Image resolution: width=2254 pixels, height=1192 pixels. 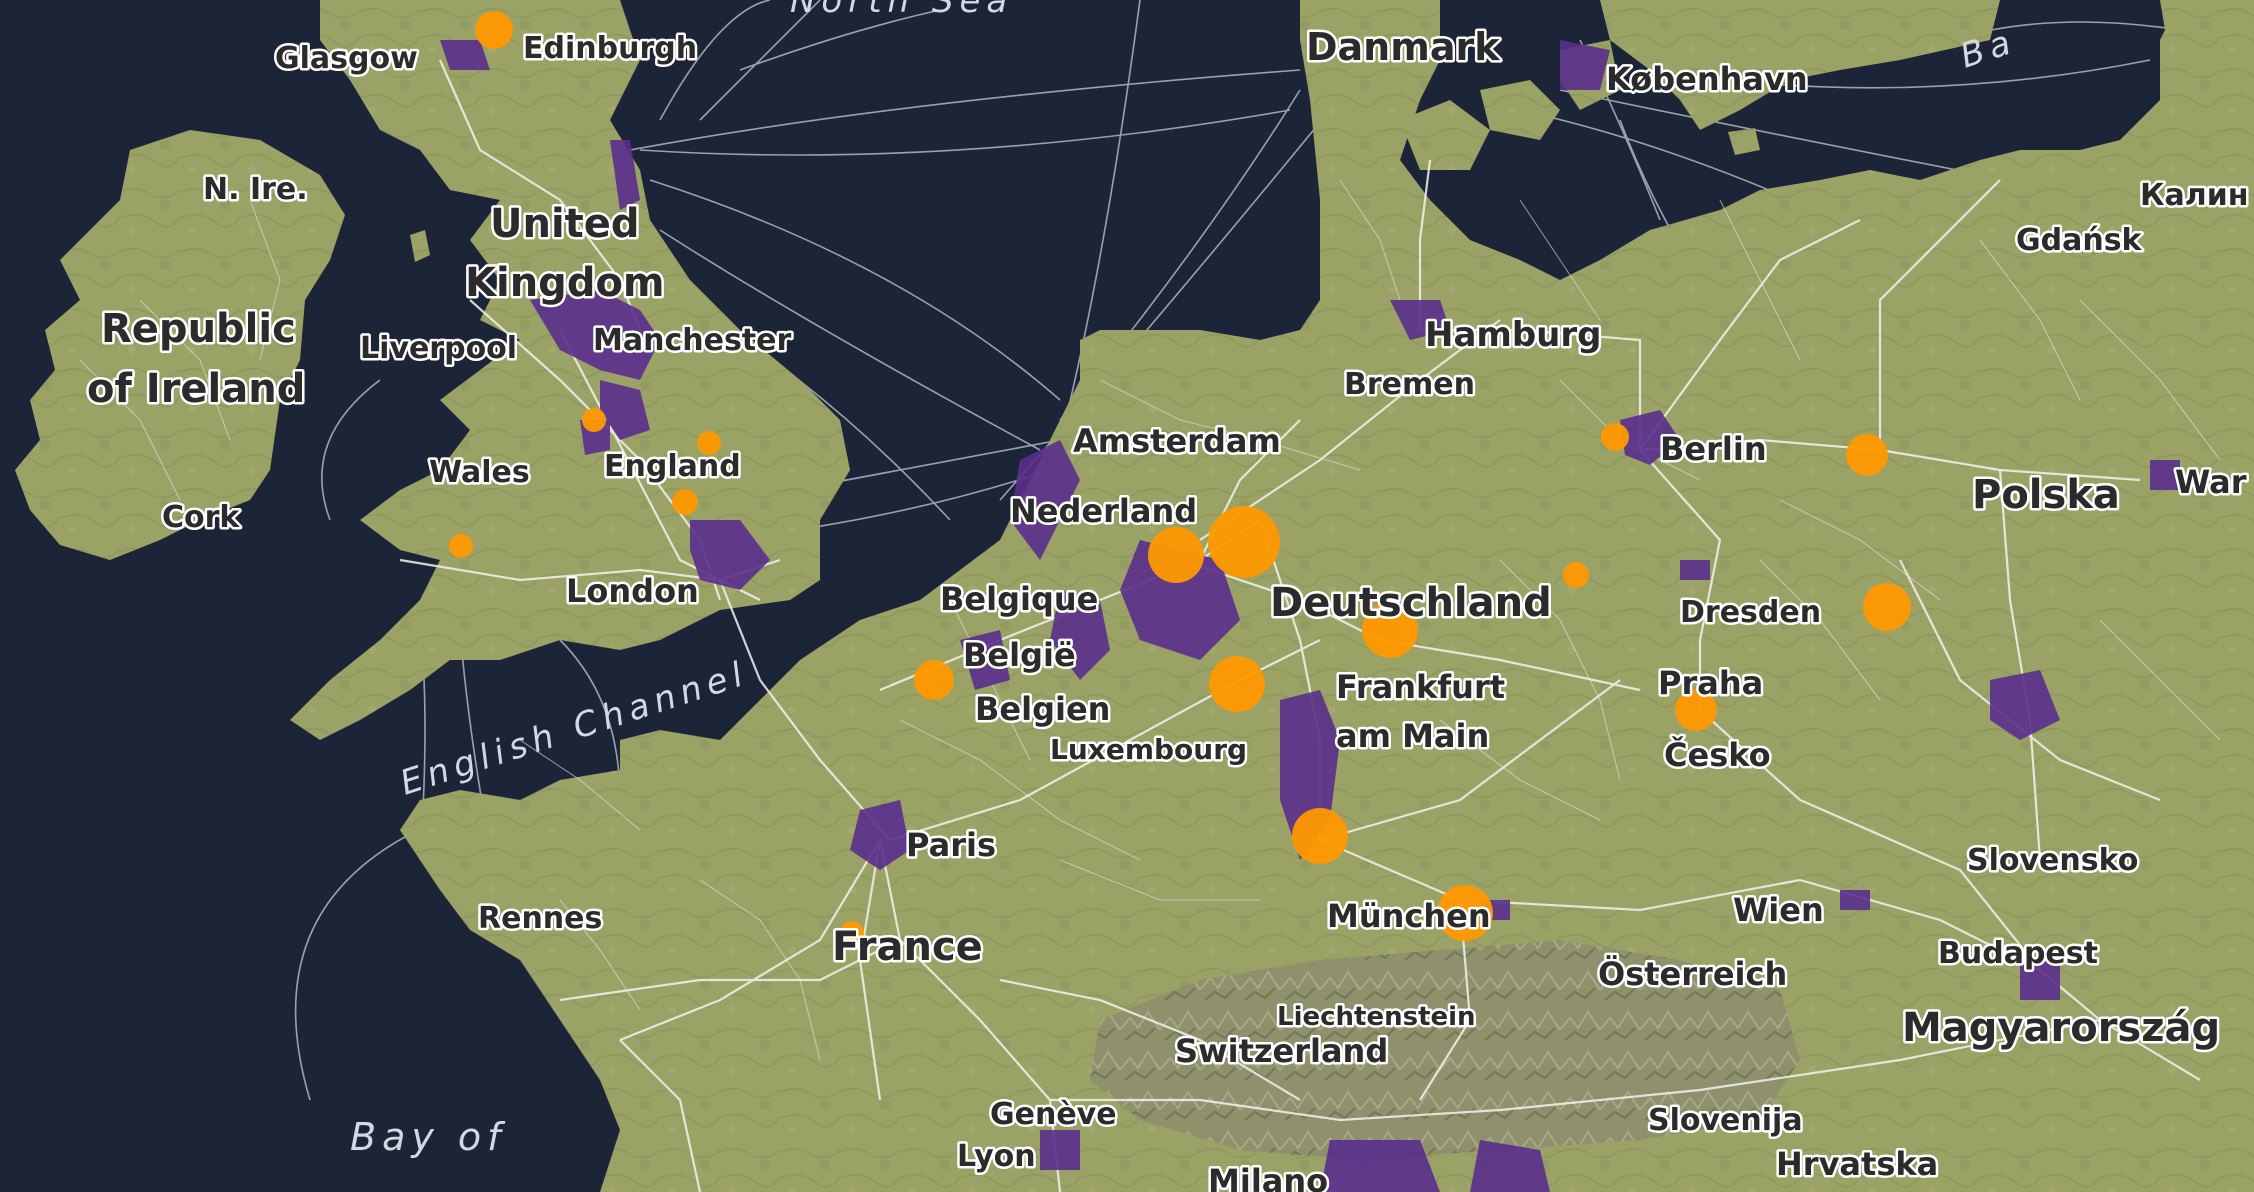 What do you see at coordinates (1710, 683) in the screenshot?
I see `city-label-praha: Praha` at bounding box center [1710, 683].